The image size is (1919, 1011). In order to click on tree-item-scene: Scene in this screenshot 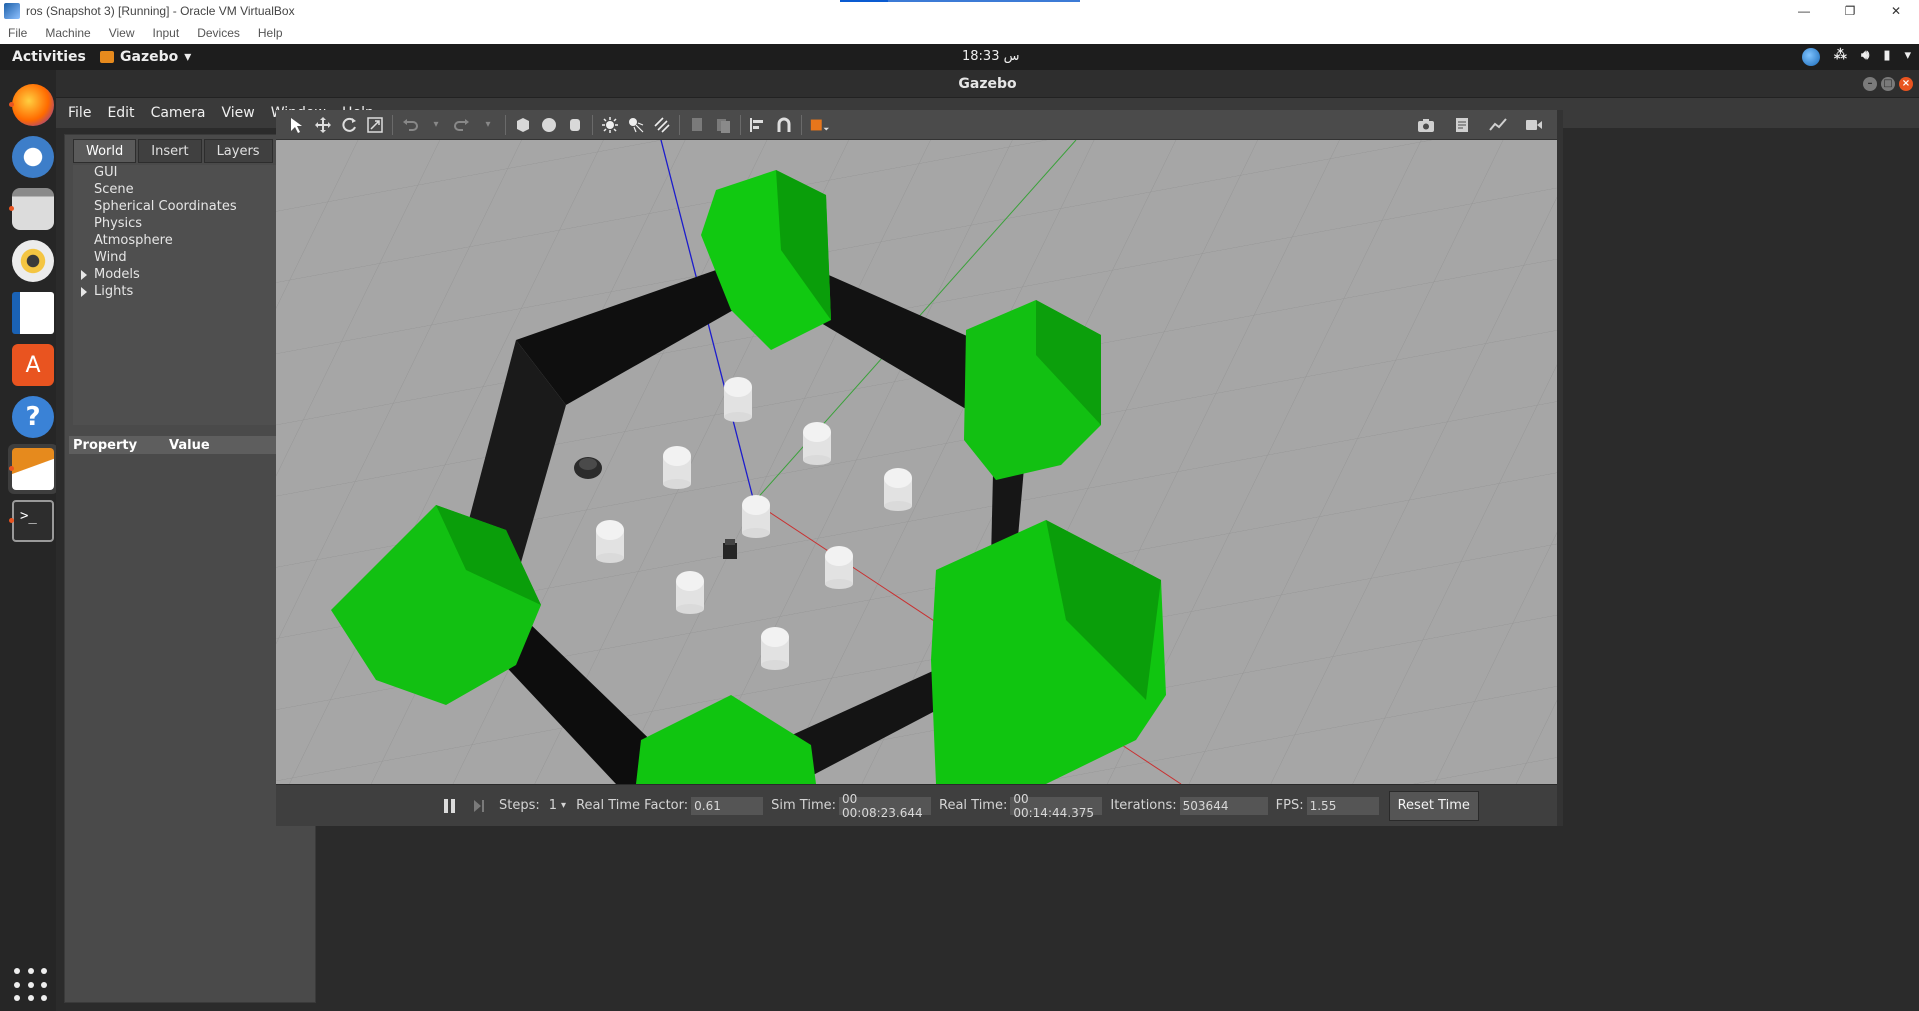, I will do `click(191, 190)`.